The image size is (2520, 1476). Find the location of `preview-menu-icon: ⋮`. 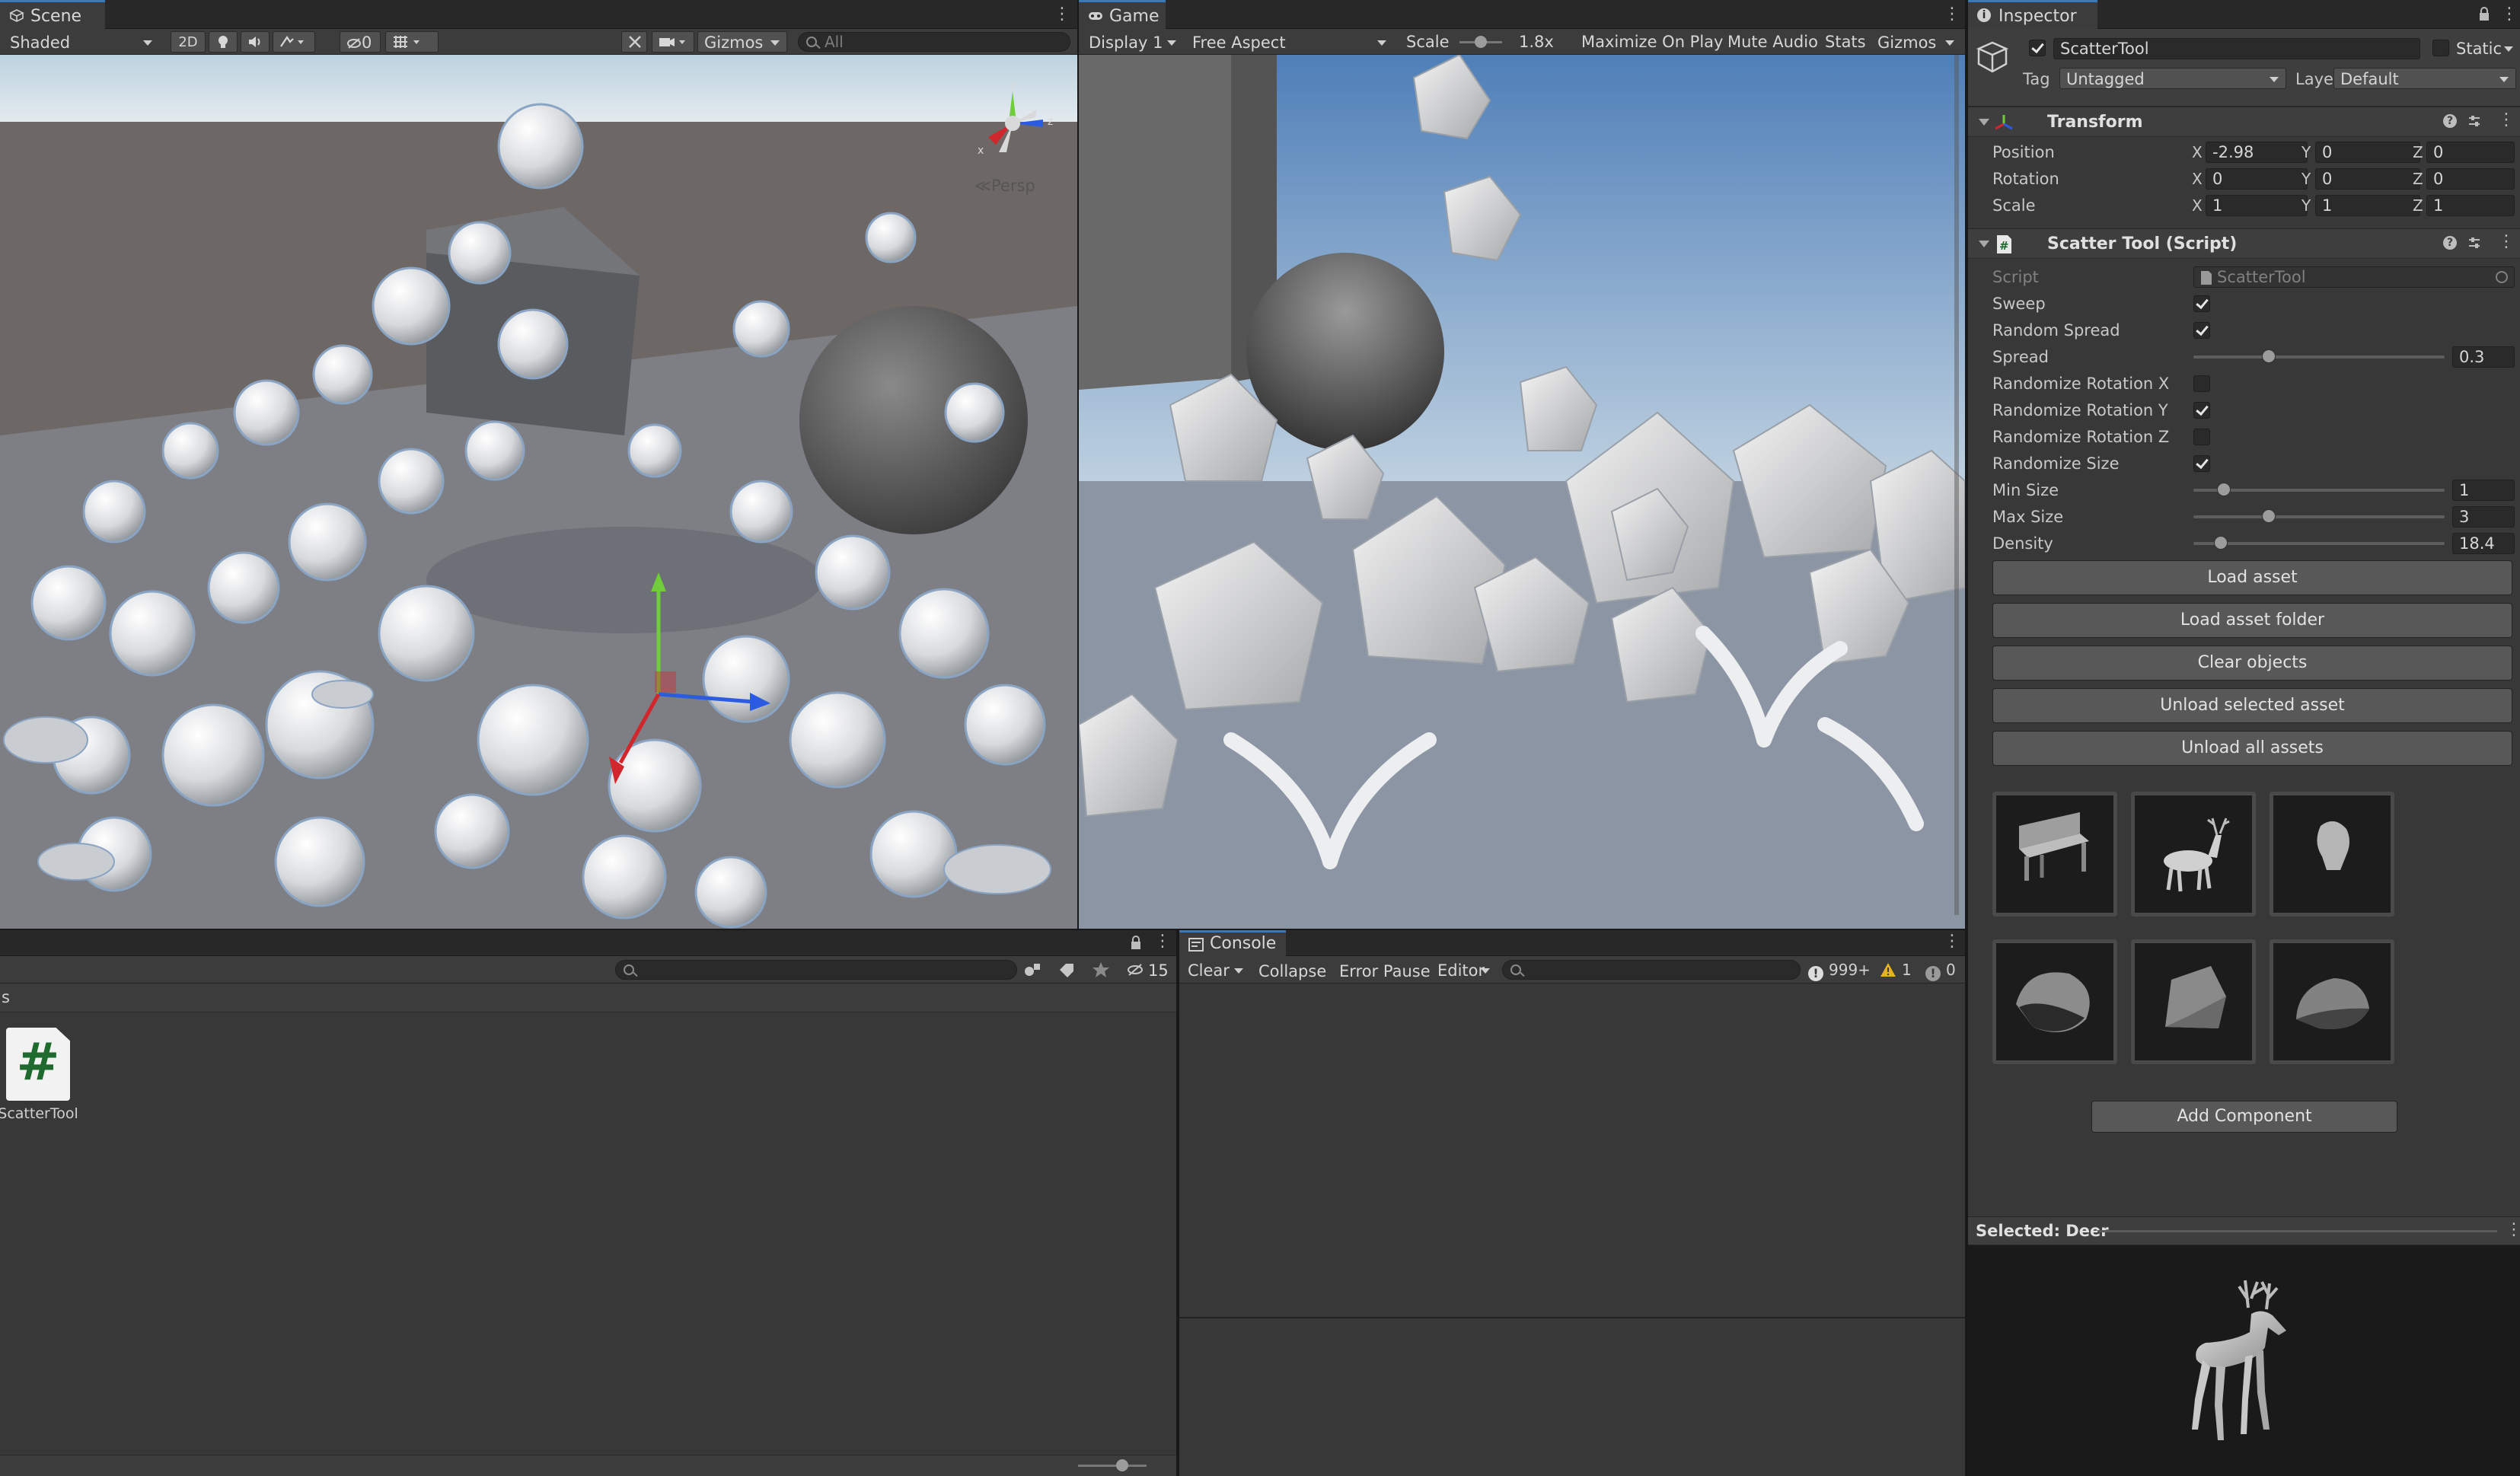

preview-menu-icon: ⋮ is located at coordinates (2513, 1230).